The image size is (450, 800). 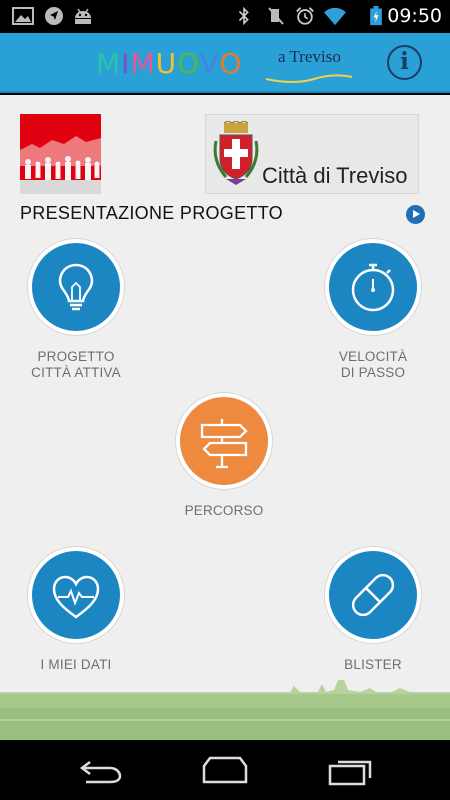 What do you see at coordinates (335, 16) in the screenshot?
I see `wifi-icon` at bounding box center [335, 16].